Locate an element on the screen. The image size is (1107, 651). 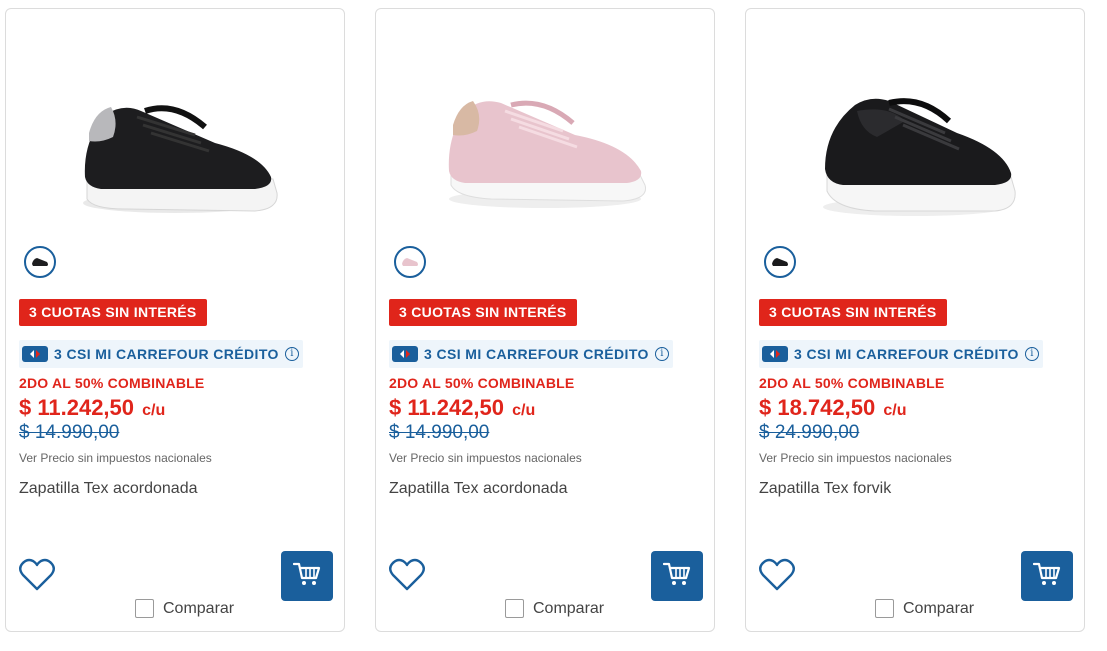
price-value: $ 18.742,50 is located at coordinates (817, 407).